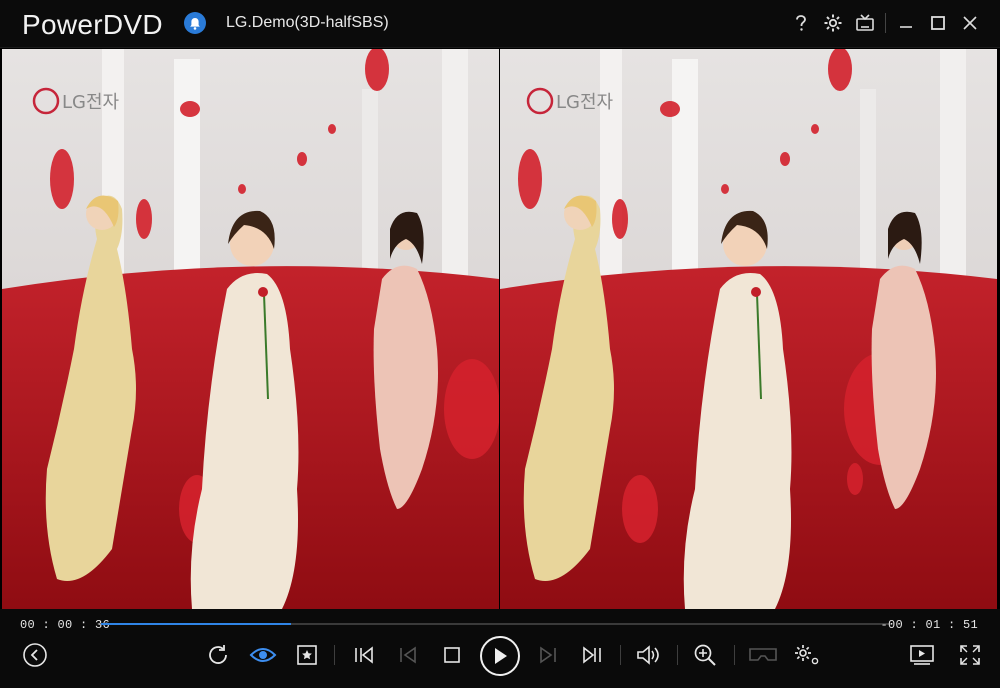  What do you see at coordinates (307, 655) in the screenshot?
I see `bookmark-icon` at bounding box center [307, 655].